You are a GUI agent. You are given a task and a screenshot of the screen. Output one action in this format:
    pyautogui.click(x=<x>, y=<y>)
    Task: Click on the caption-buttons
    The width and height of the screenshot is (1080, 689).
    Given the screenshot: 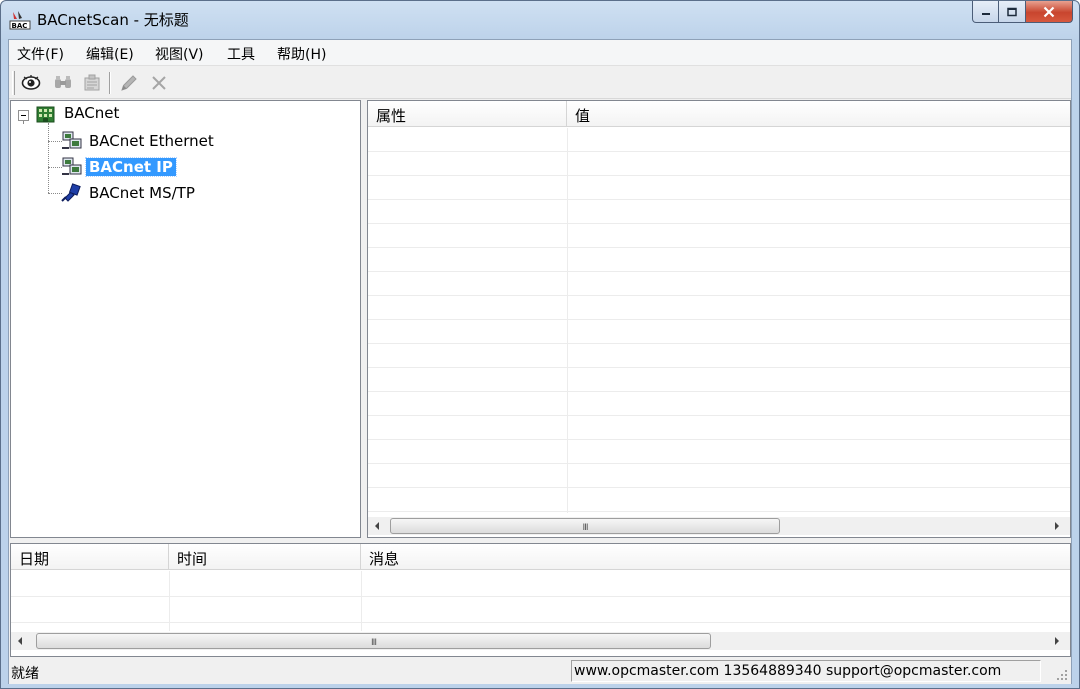 What is the action you would take?
    pyautogui.click(x=1022, y=12)
    